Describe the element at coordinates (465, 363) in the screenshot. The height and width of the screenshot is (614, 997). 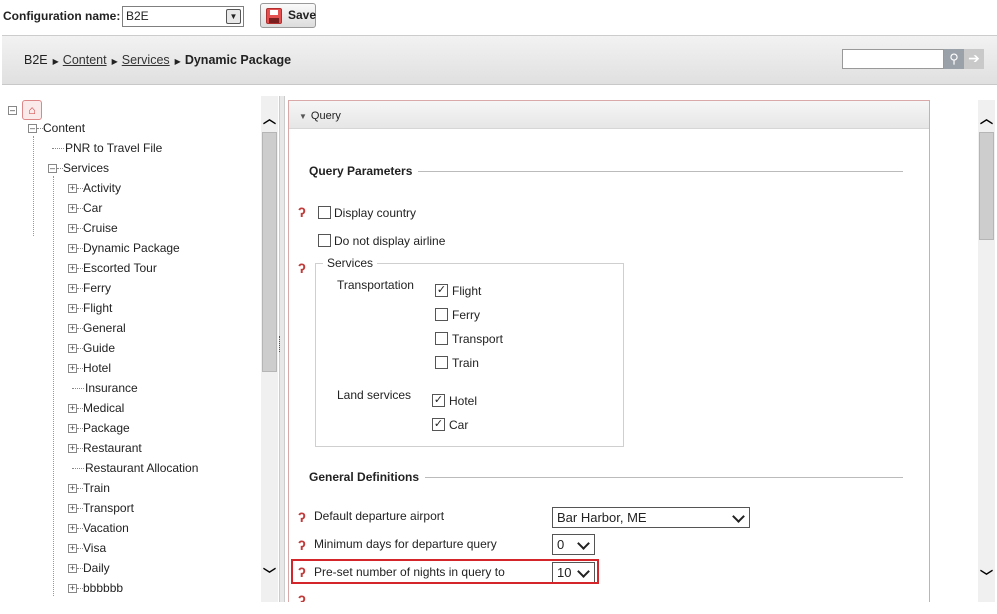
I see `train-label: Train` at that location.